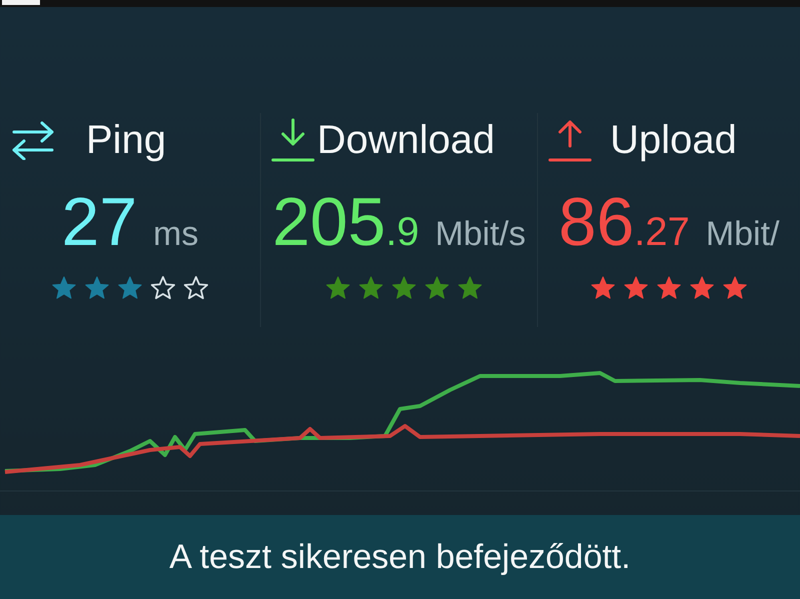  What do you see at coordinates (100, 222) in the screenshot?
I see `metric-value: 27` at bounding box center [100, 222].